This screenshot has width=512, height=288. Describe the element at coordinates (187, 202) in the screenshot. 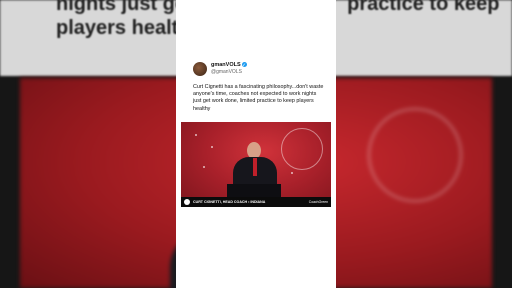

I see `network-logo-icon` at that location.